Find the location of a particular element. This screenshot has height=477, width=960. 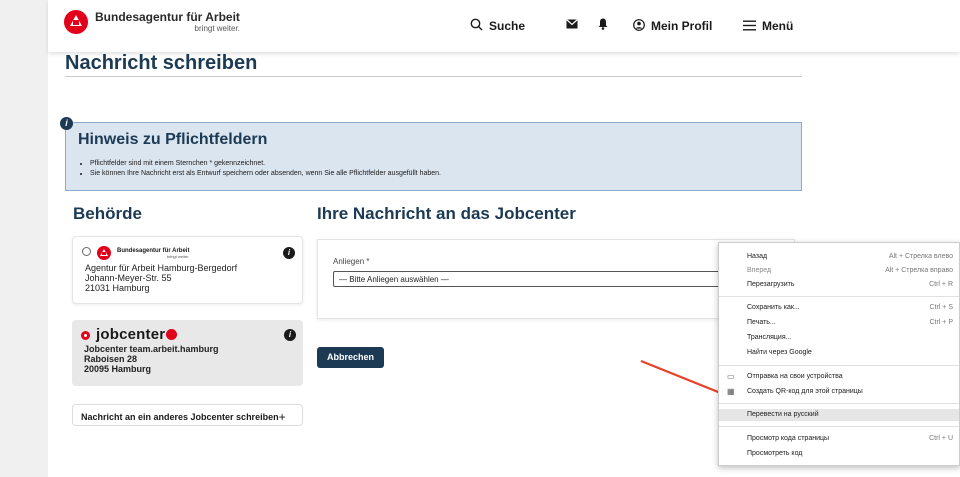

search-button: Suche is located at coordinates (497, 26).